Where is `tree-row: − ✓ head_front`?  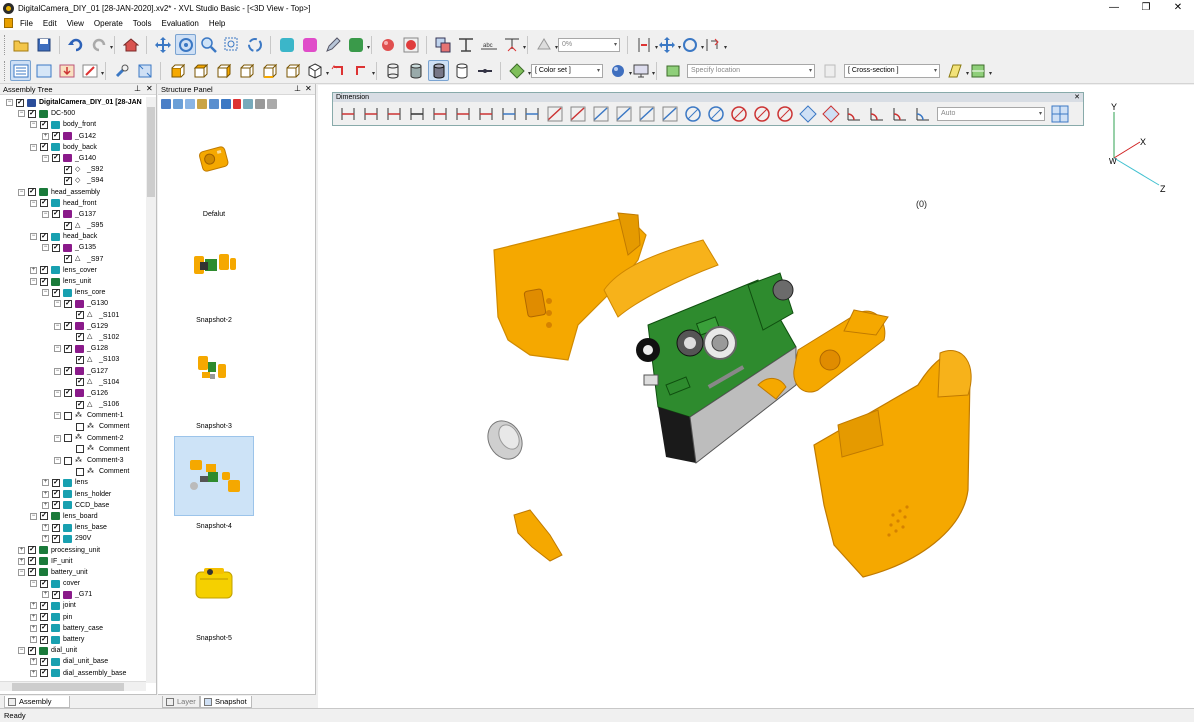 tree-row: − ✓ head_front is located at coordinates (73, 203).